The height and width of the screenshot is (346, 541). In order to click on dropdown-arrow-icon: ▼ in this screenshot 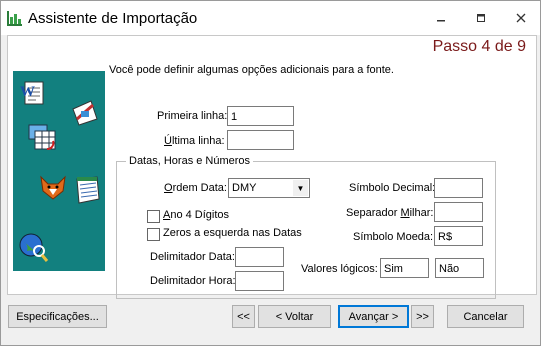, I will do `click(300, 188)`.